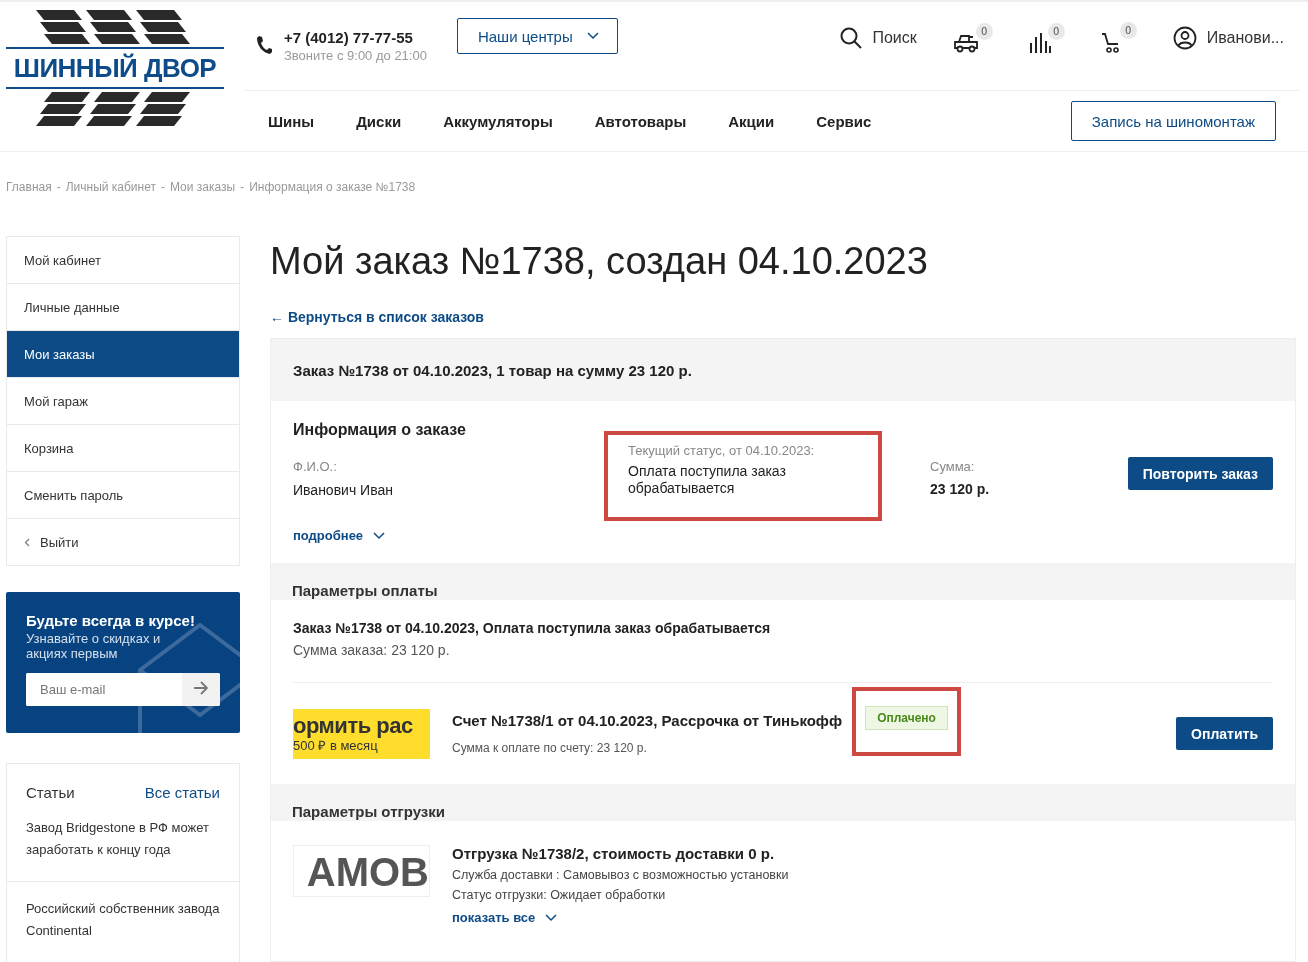 This screenshot has width=1308, height=962. I want to click on search-button: Поиск, so click(878, 38).